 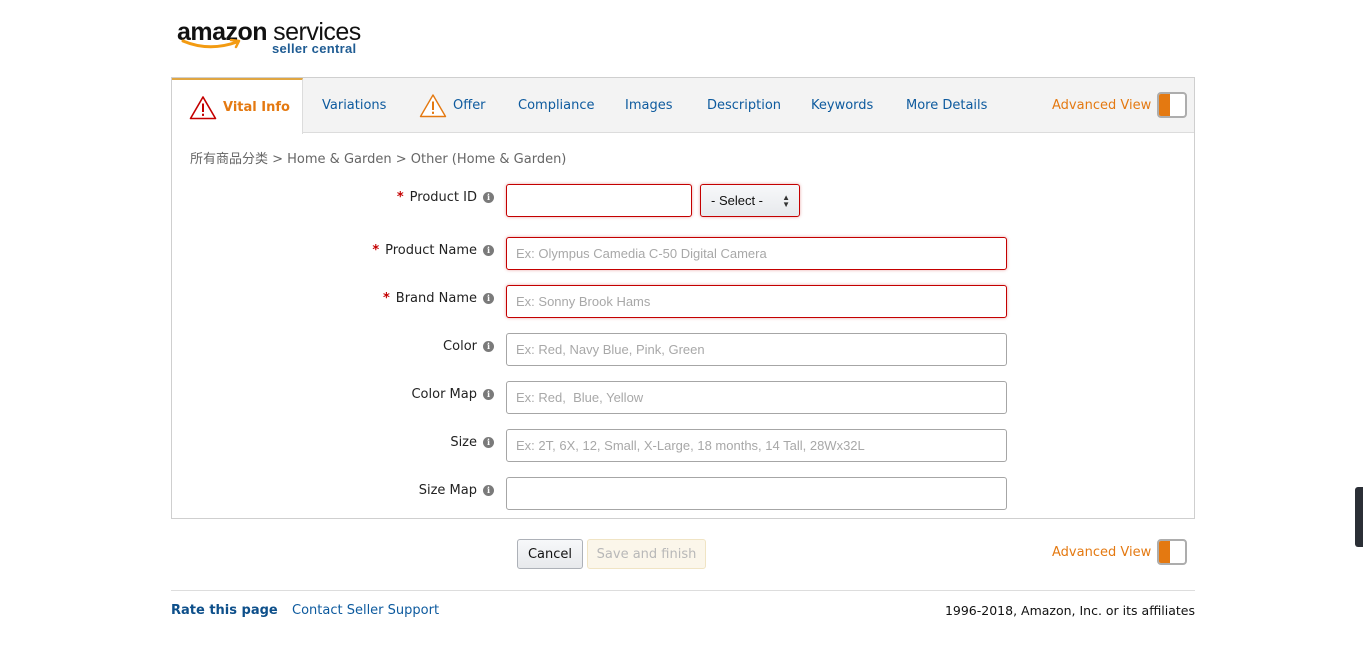 I want to click on brand-name-label: * Brand Name i, so click(x=438, y=298).